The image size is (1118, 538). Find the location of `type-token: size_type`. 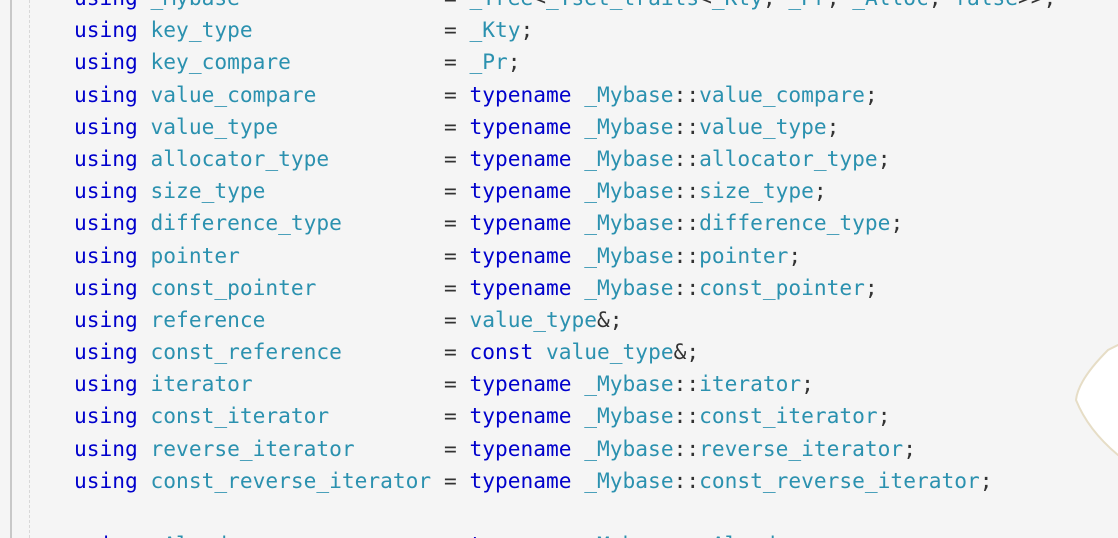

type-token: size_type is located at coordinates (756, 191).